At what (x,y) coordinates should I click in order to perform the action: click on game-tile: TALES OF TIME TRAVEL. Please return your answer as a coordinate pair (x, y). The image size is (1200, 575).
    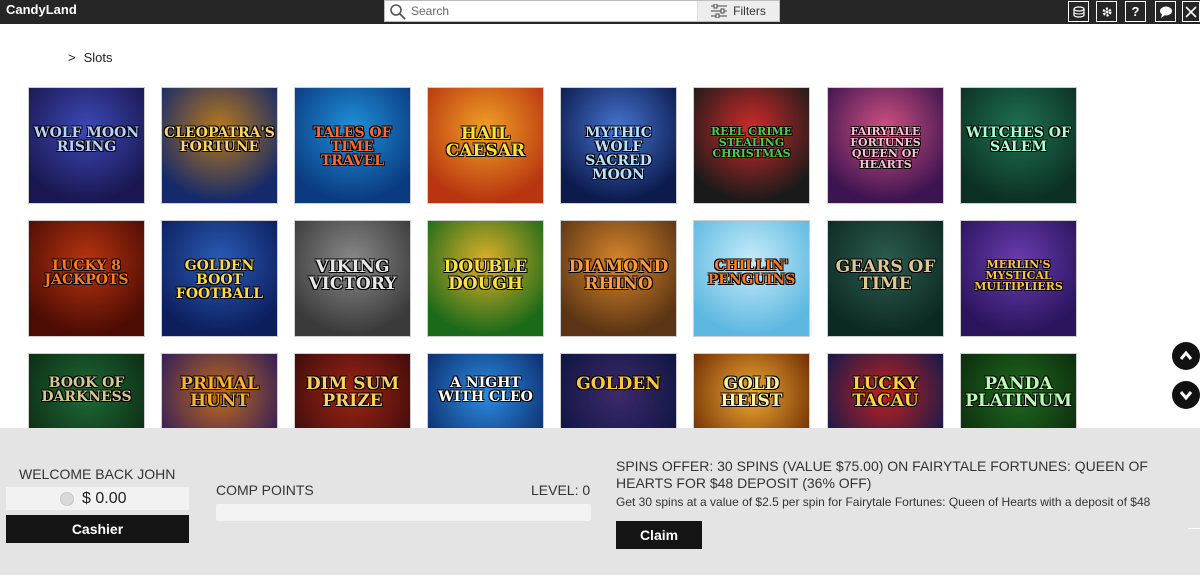
    Looking at the image, I should click on (352, 145).